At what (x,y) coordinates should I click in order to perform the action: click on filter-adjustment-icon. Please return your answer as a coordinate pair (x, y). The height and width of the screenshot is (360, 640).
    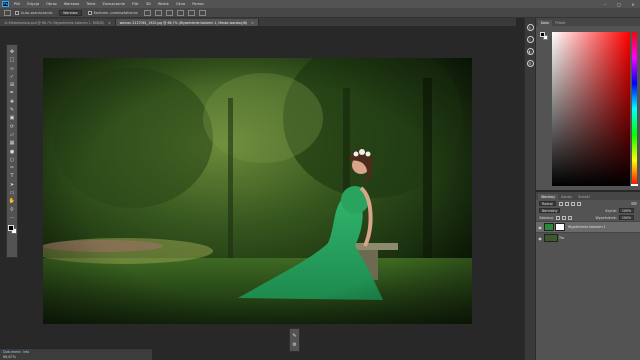
    Looking at the image, I should click on (566, 203).